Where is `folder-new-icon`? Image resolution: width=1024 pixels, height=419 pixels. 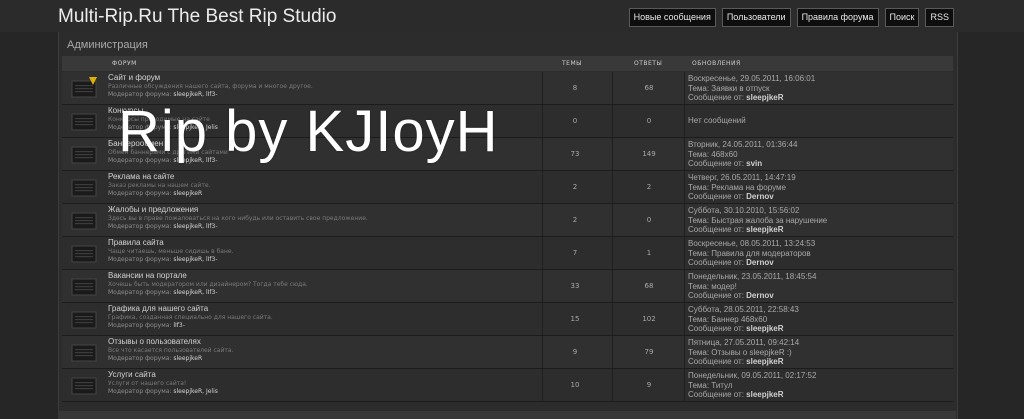
folder-new-icon is located at coordinates (85, 88).